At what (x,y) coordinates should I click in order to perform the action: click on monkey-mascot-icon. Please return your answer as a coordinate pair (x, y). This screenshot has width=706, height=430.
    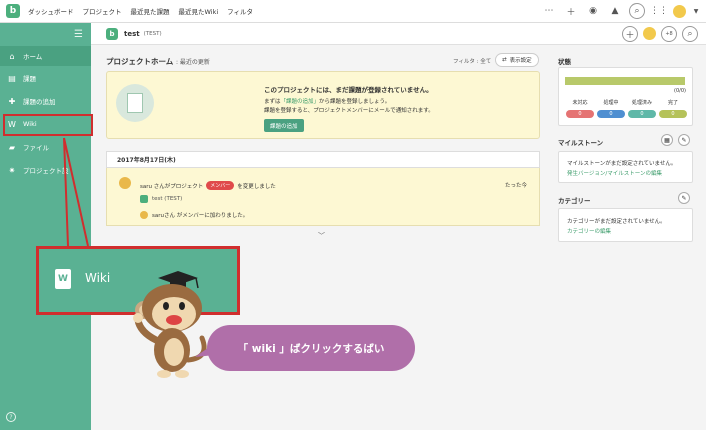
    Looking at the image, I should click on (170, 324).